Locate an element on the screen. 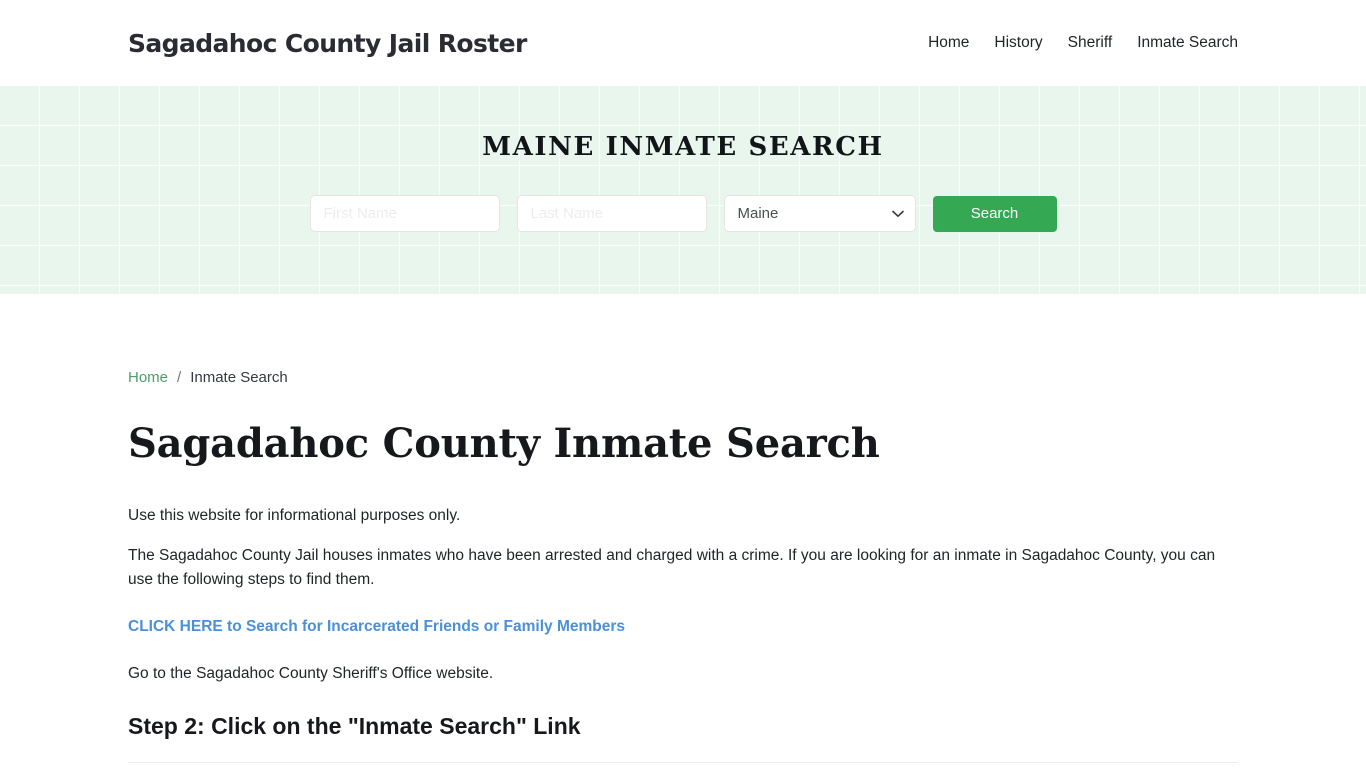  nav-item-inmate-search: Inmate Search is located at coordinates (1187, 43).